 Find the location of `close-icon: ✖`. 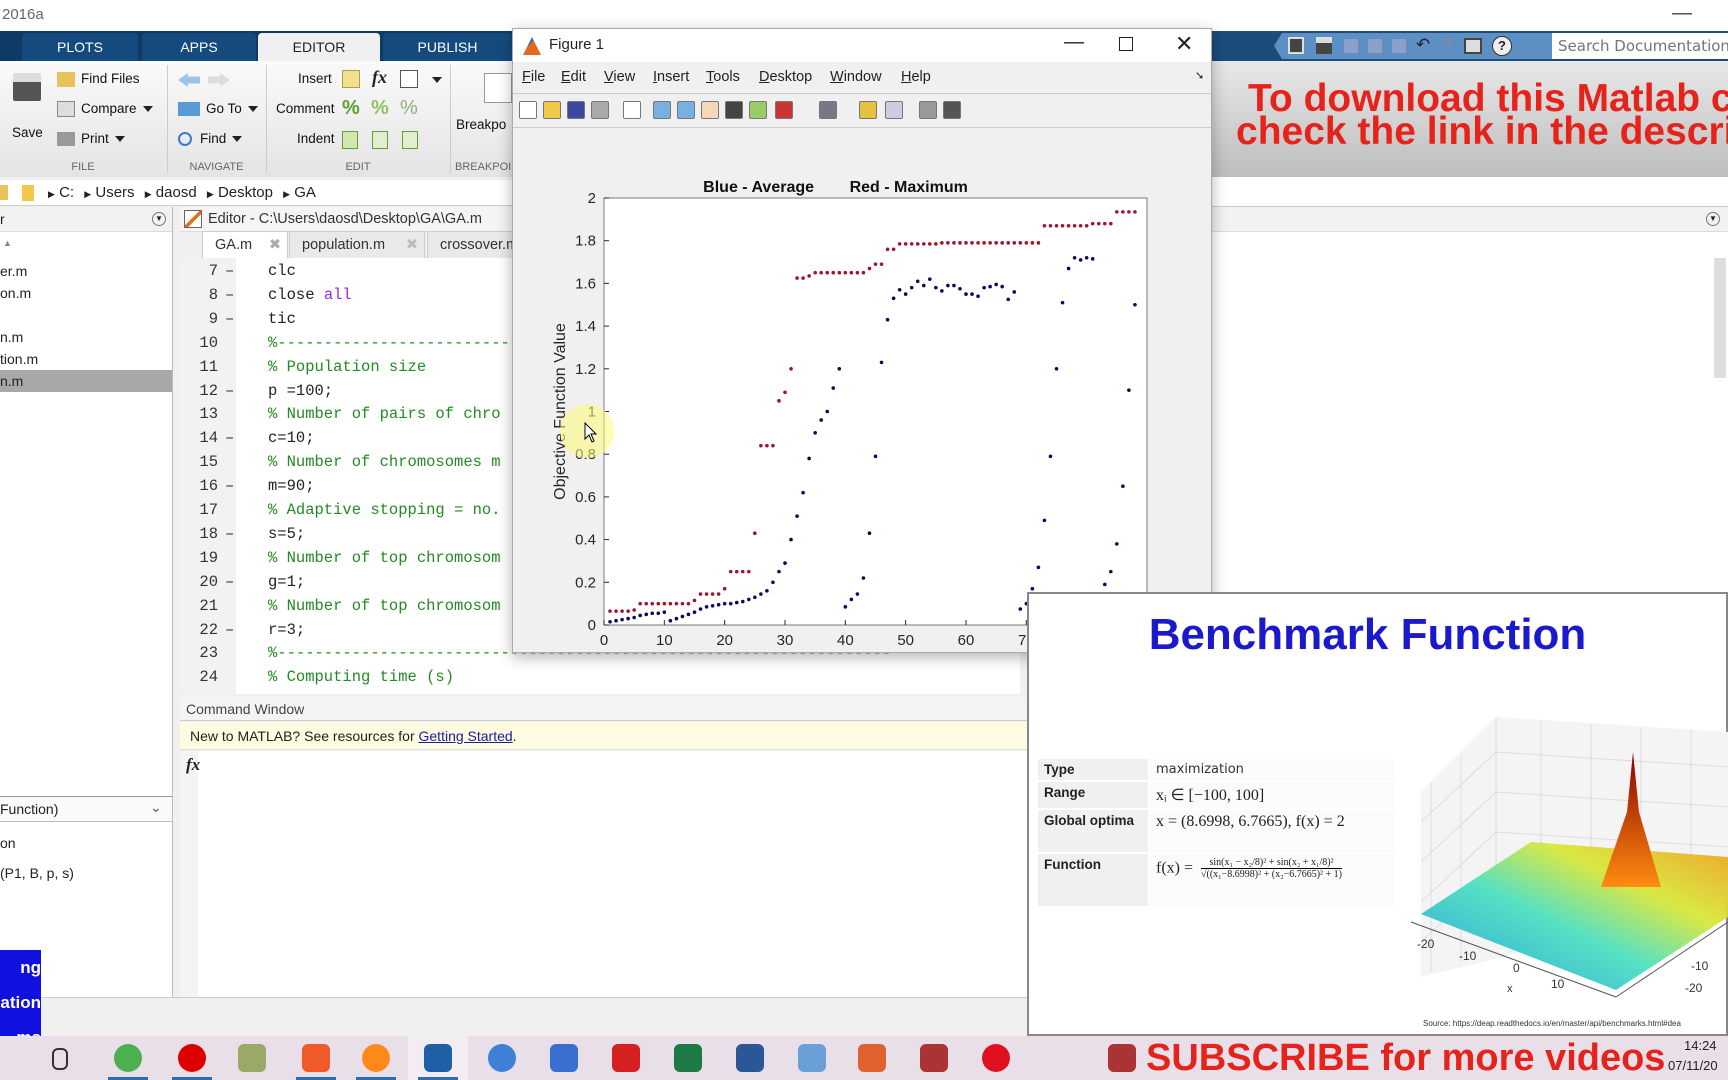

close-icon: ✖ is located at coordinates (412, 245).